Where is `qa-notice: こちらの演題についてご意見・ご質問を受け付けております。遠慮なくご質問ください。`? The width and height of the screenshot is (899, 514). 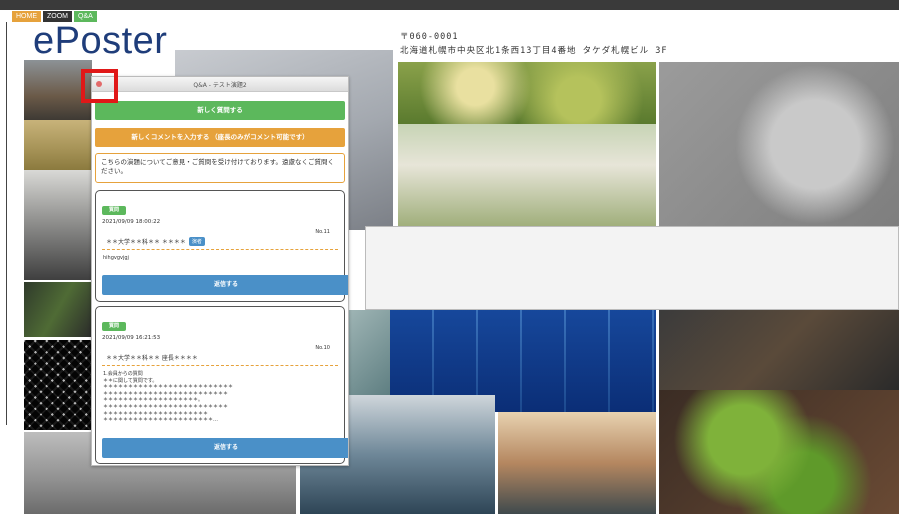 qa-notice: こちらの演題についてご意見・ご質問を受け付けております。遠慮なくご質問ください。 is located at coordinates (220, 168).